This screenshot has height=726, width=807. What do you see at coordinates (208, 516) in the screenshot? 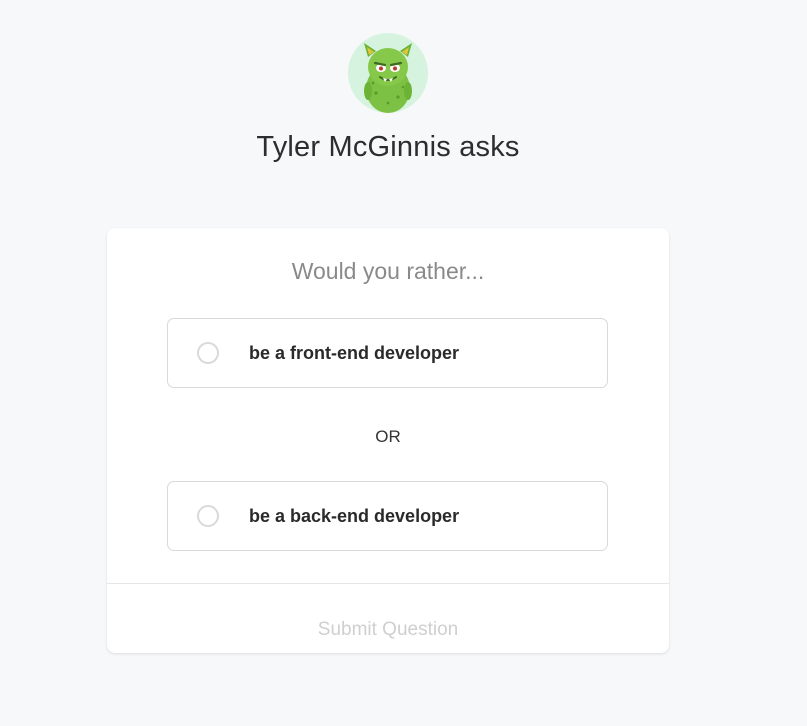
I see `option-two-radio` at bounding box center [208, 516].